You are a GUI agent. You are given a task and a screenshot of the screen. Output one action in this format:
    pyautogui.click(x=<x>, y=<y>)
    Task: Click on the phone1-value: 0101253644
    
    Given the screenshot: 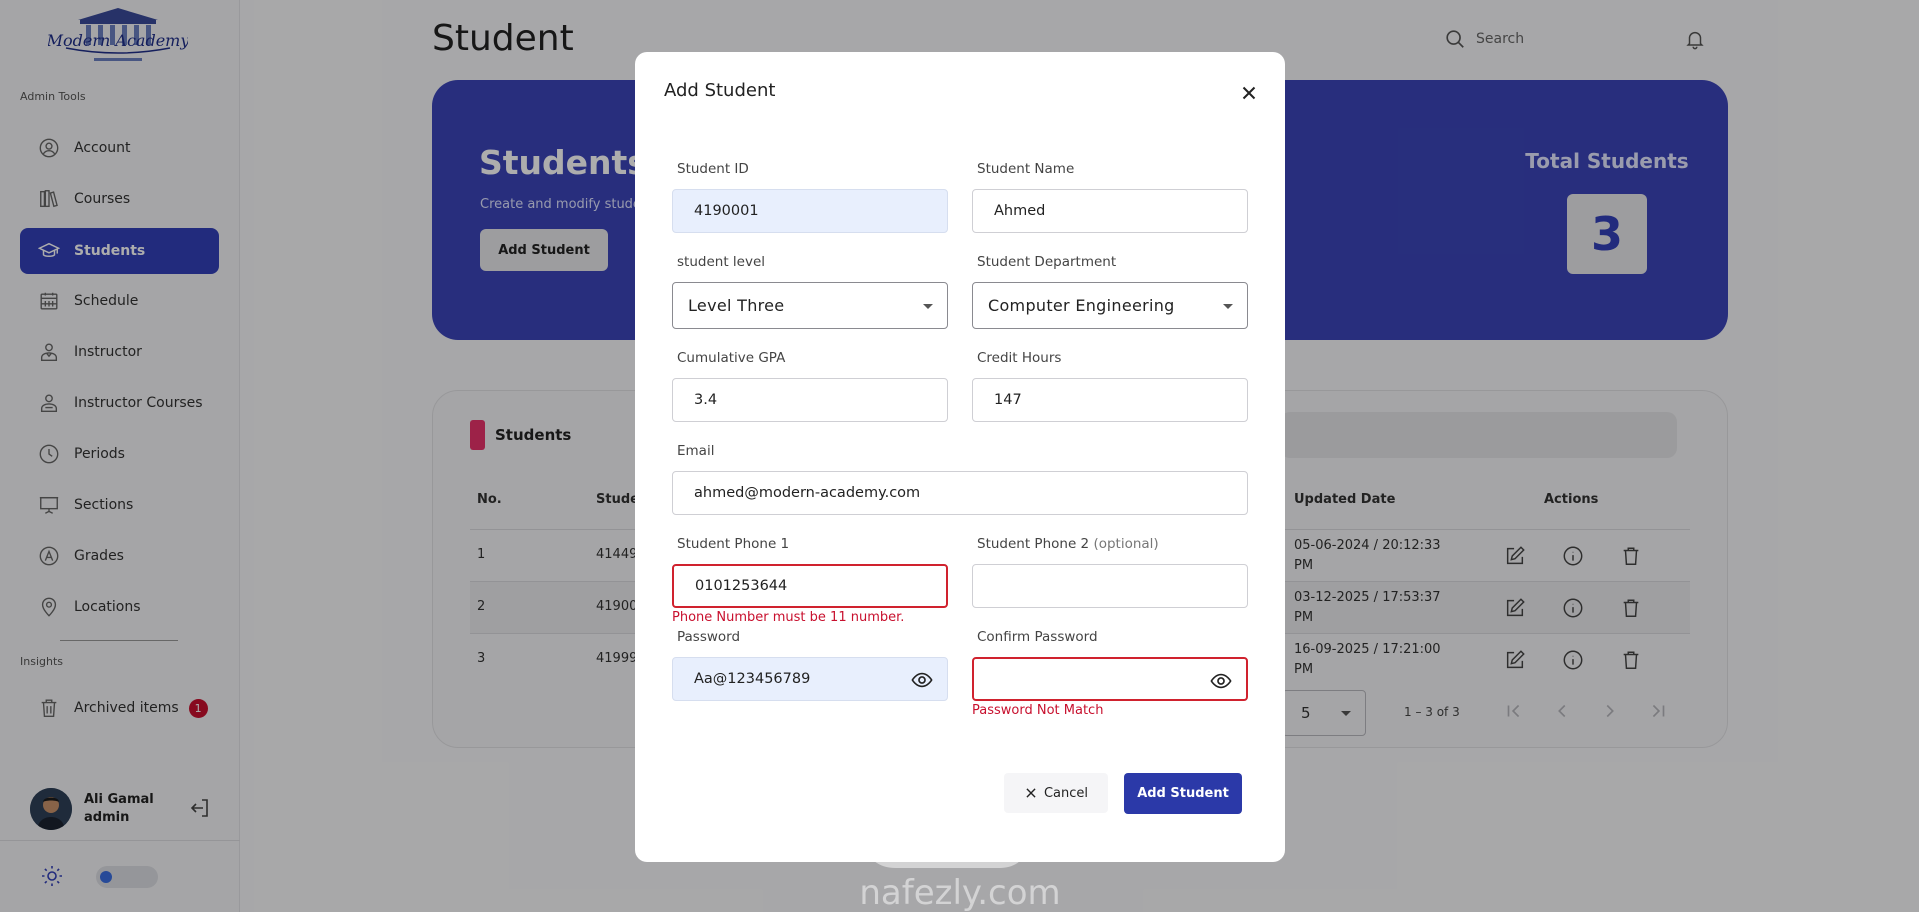 What is the action you would take?
    pyautogui.click(x=741, y=586)
    